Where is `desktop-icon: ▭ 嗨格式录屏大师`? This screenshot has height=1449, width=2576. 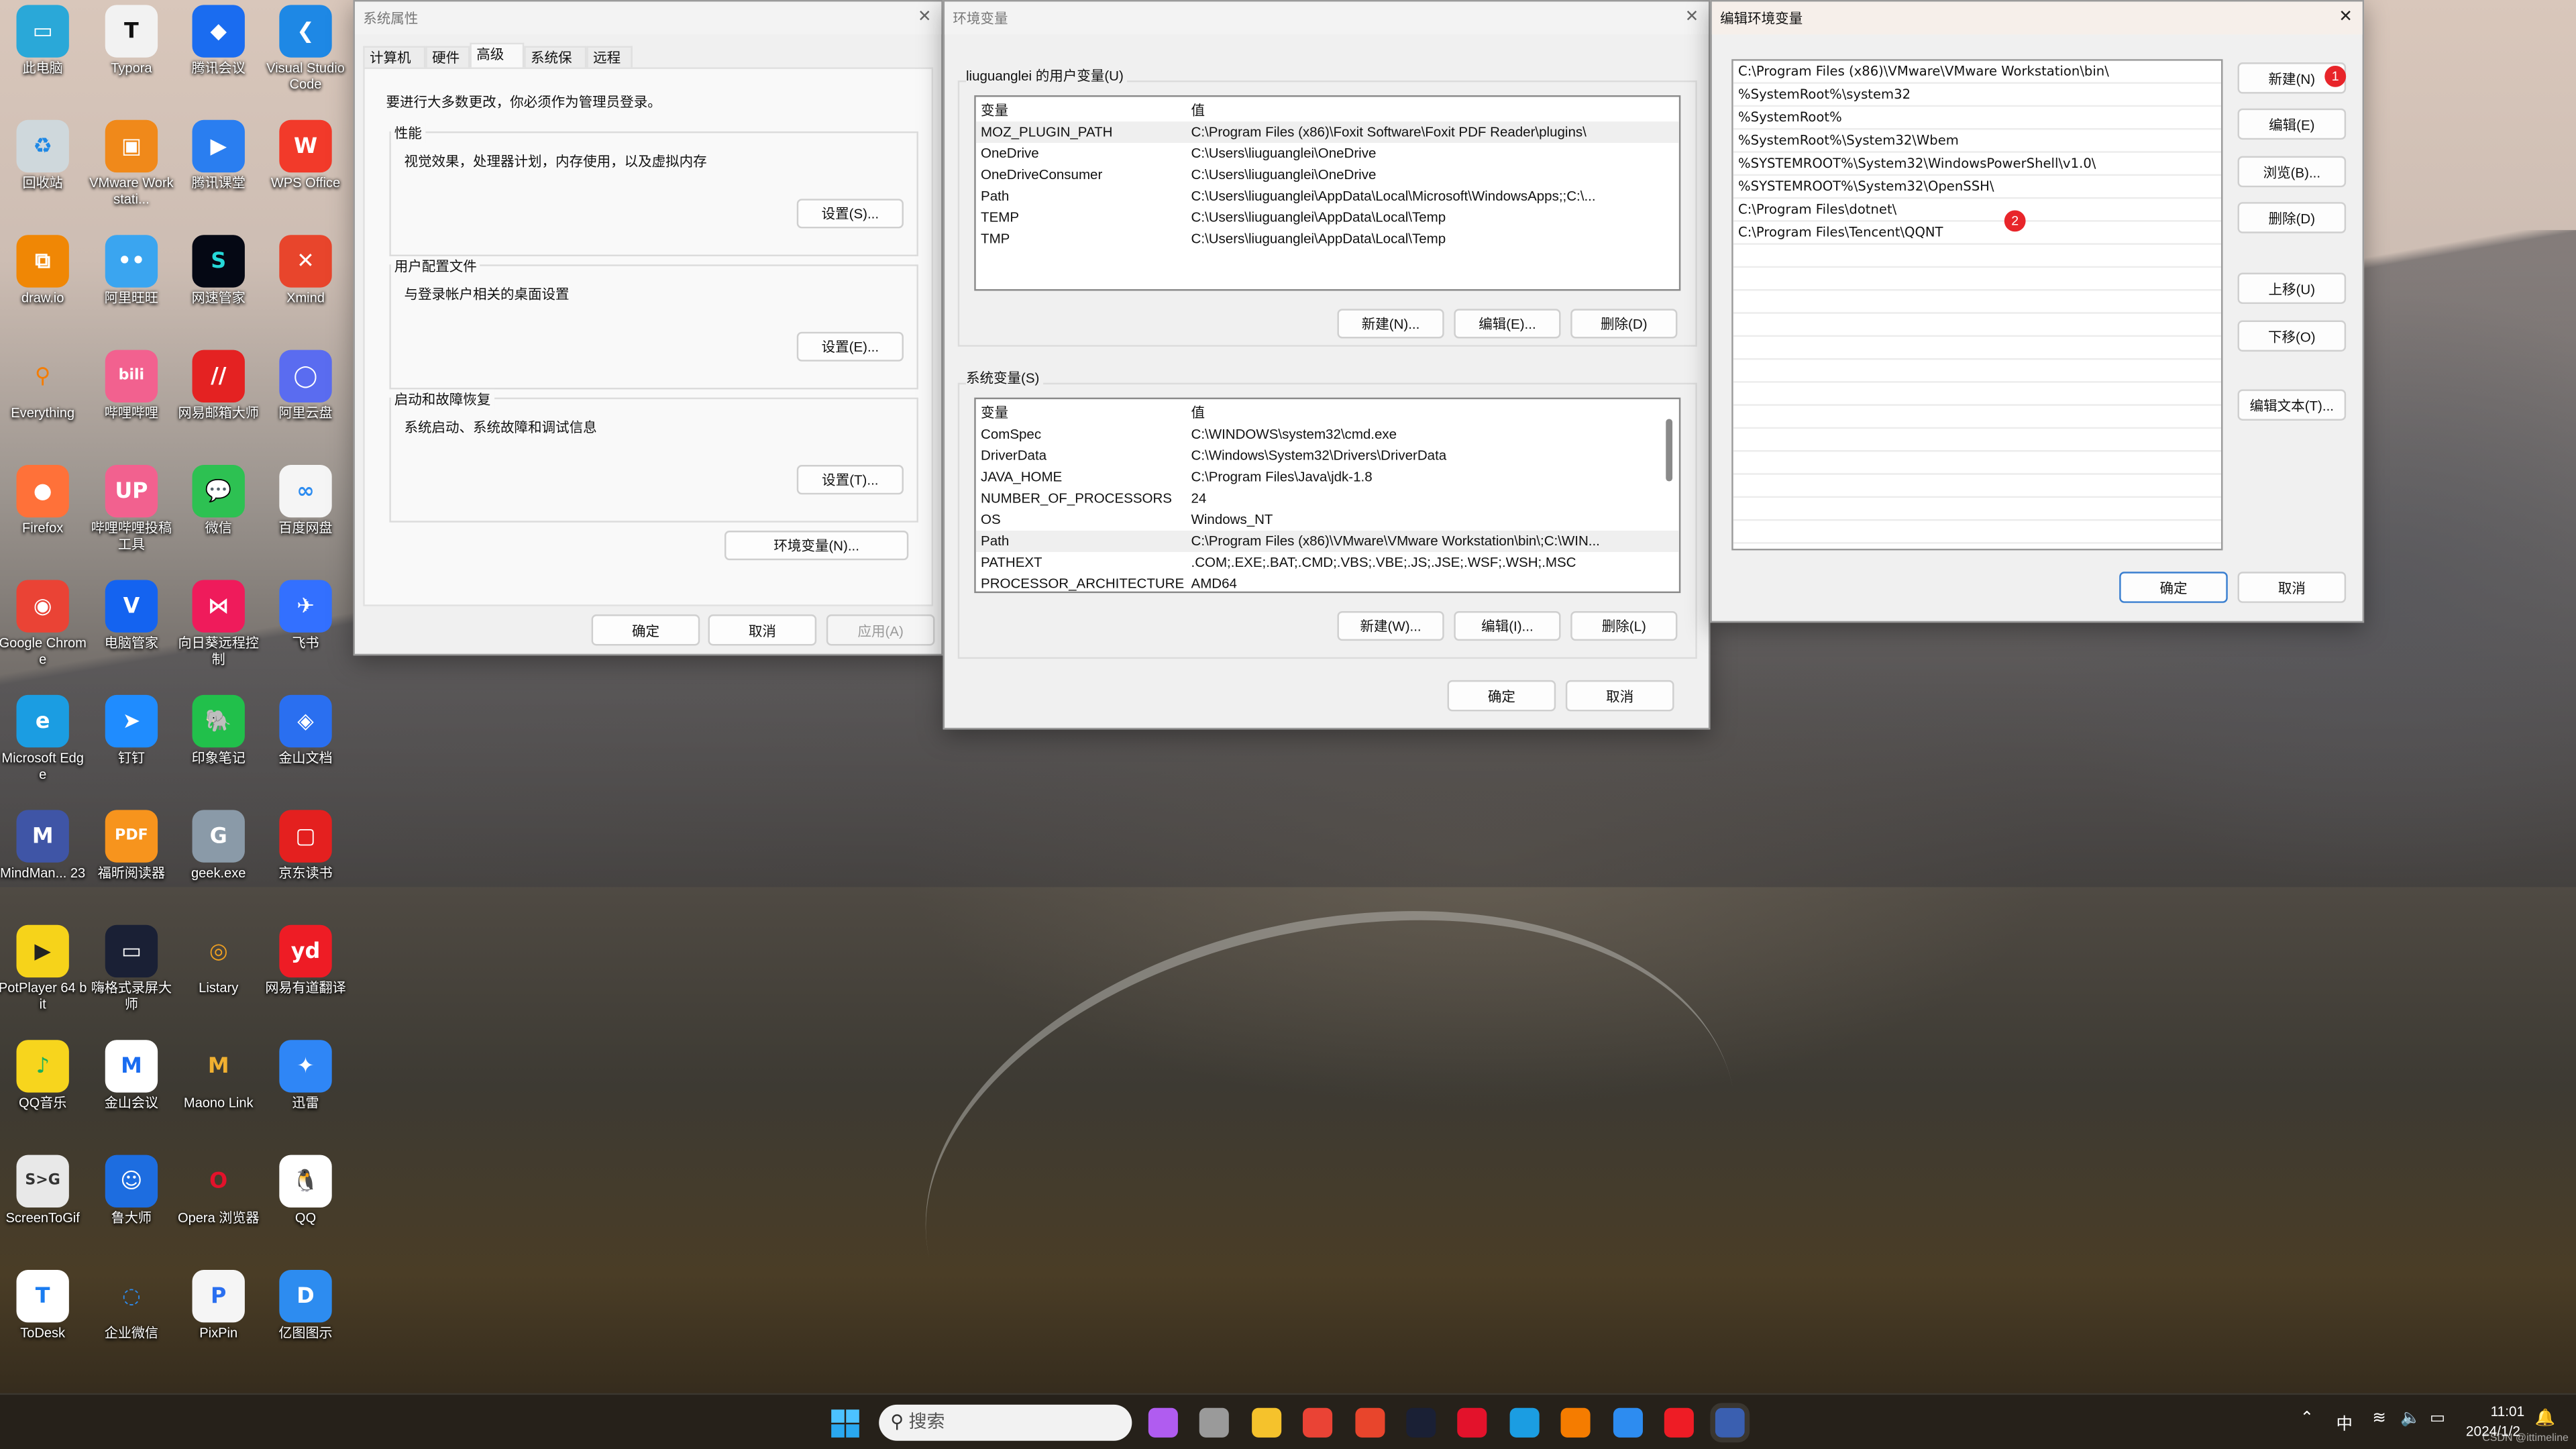
desktop-icon: ▭ 嗨格式录屏大师 is located at coordinates (131, 967).